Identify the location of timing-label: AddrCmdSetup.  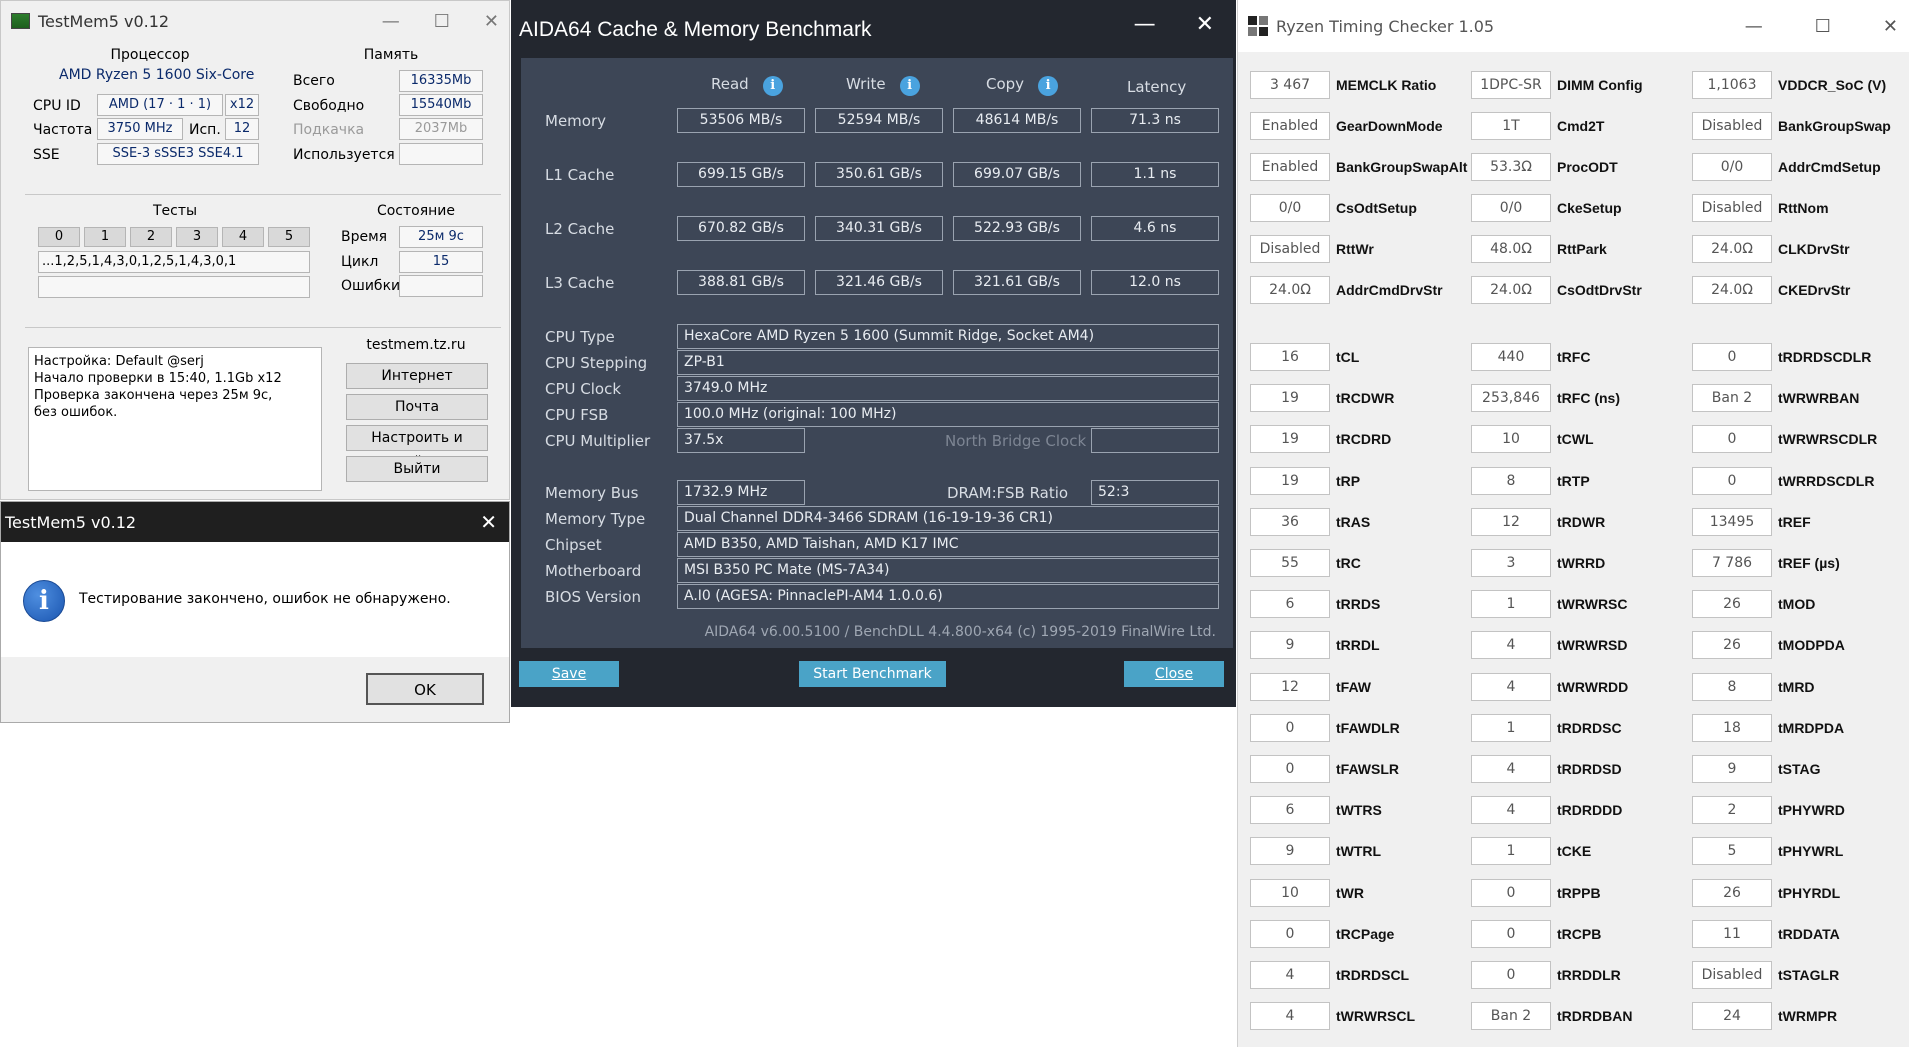
(1829, 167).